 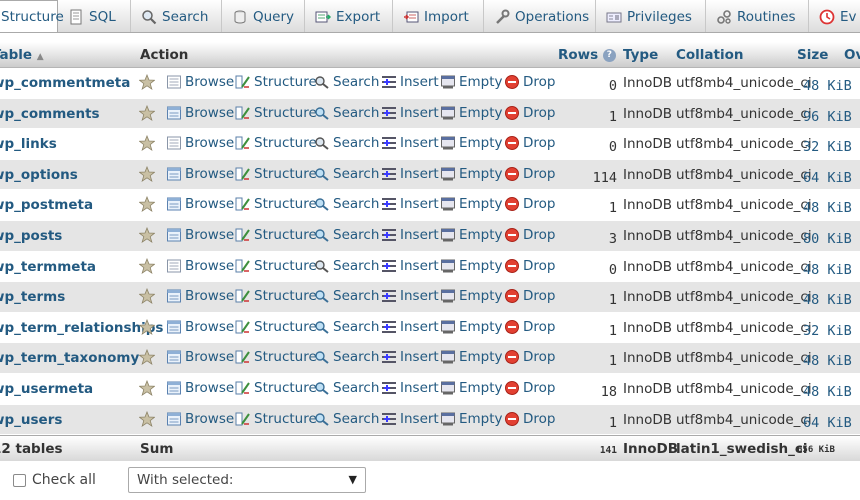 I want to click on tab-structure: Structure, so click(x=32, y=16).